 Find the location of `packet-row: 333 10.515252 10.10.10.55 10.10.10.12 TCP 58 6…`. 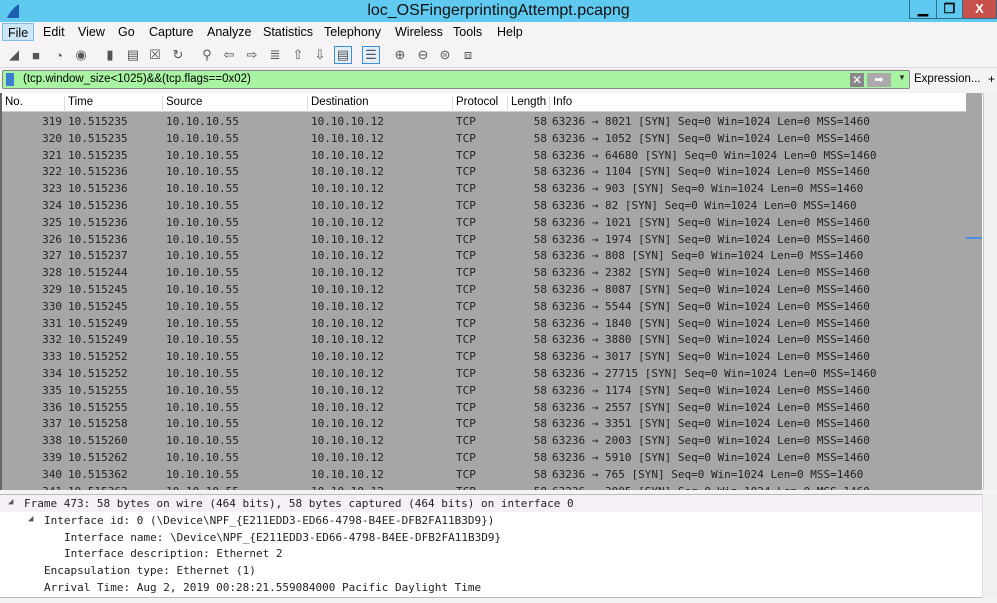

packet-row: 333 10.515252 10.10.10.55 10.10.10.12 TCP 58 6… is located at coordinates (484, 356).